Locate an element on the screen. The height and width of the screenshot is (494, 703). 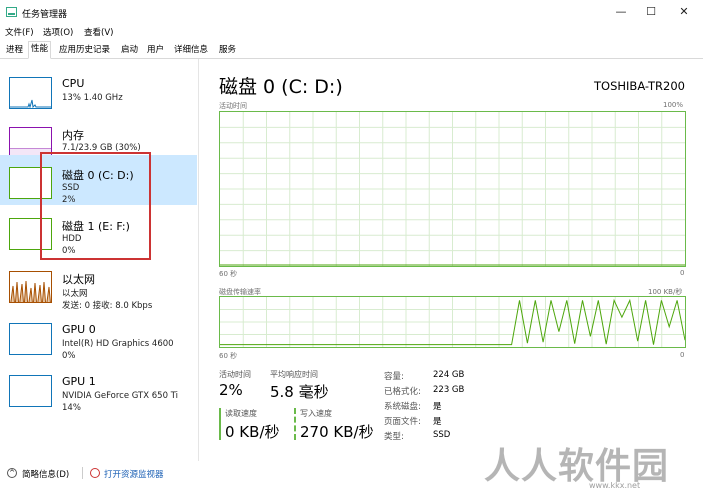
resource-name: CPU is located at coordinates (73, 83).